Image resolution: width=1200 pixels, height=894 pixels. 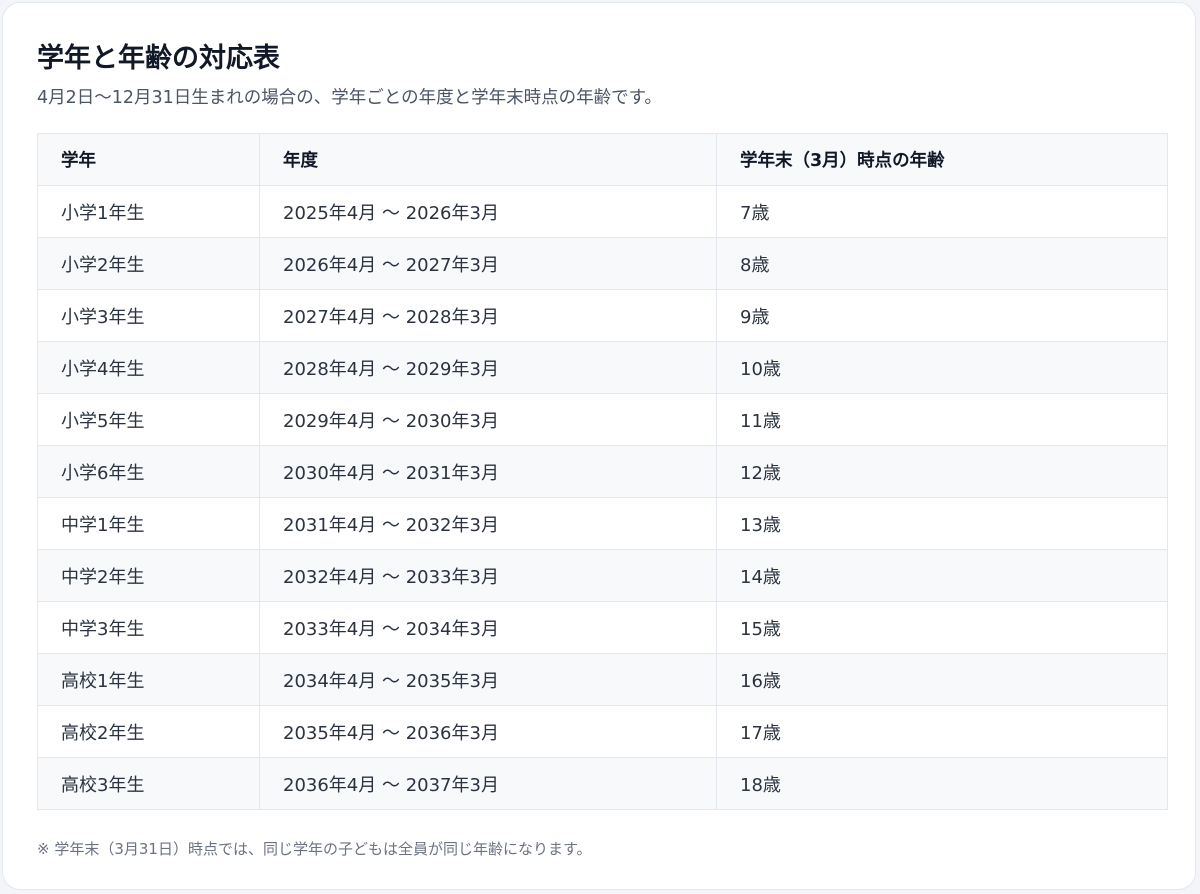 What do you see at coordinates (942, 731) in the screenshot?
I see `cell-age: 17歳` at bounding box center [942, 731].